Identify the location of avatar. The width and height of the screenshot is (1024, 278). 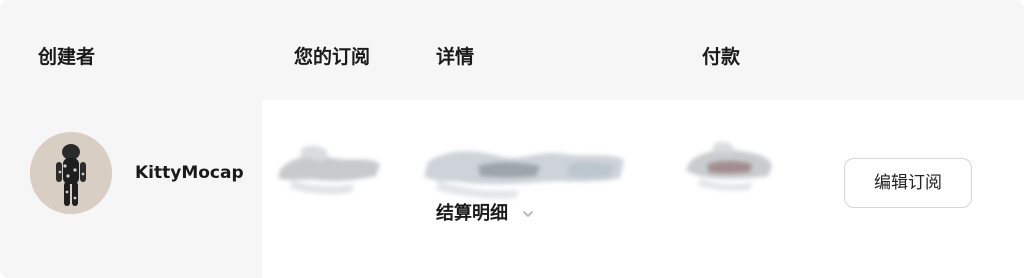
(71, 173).